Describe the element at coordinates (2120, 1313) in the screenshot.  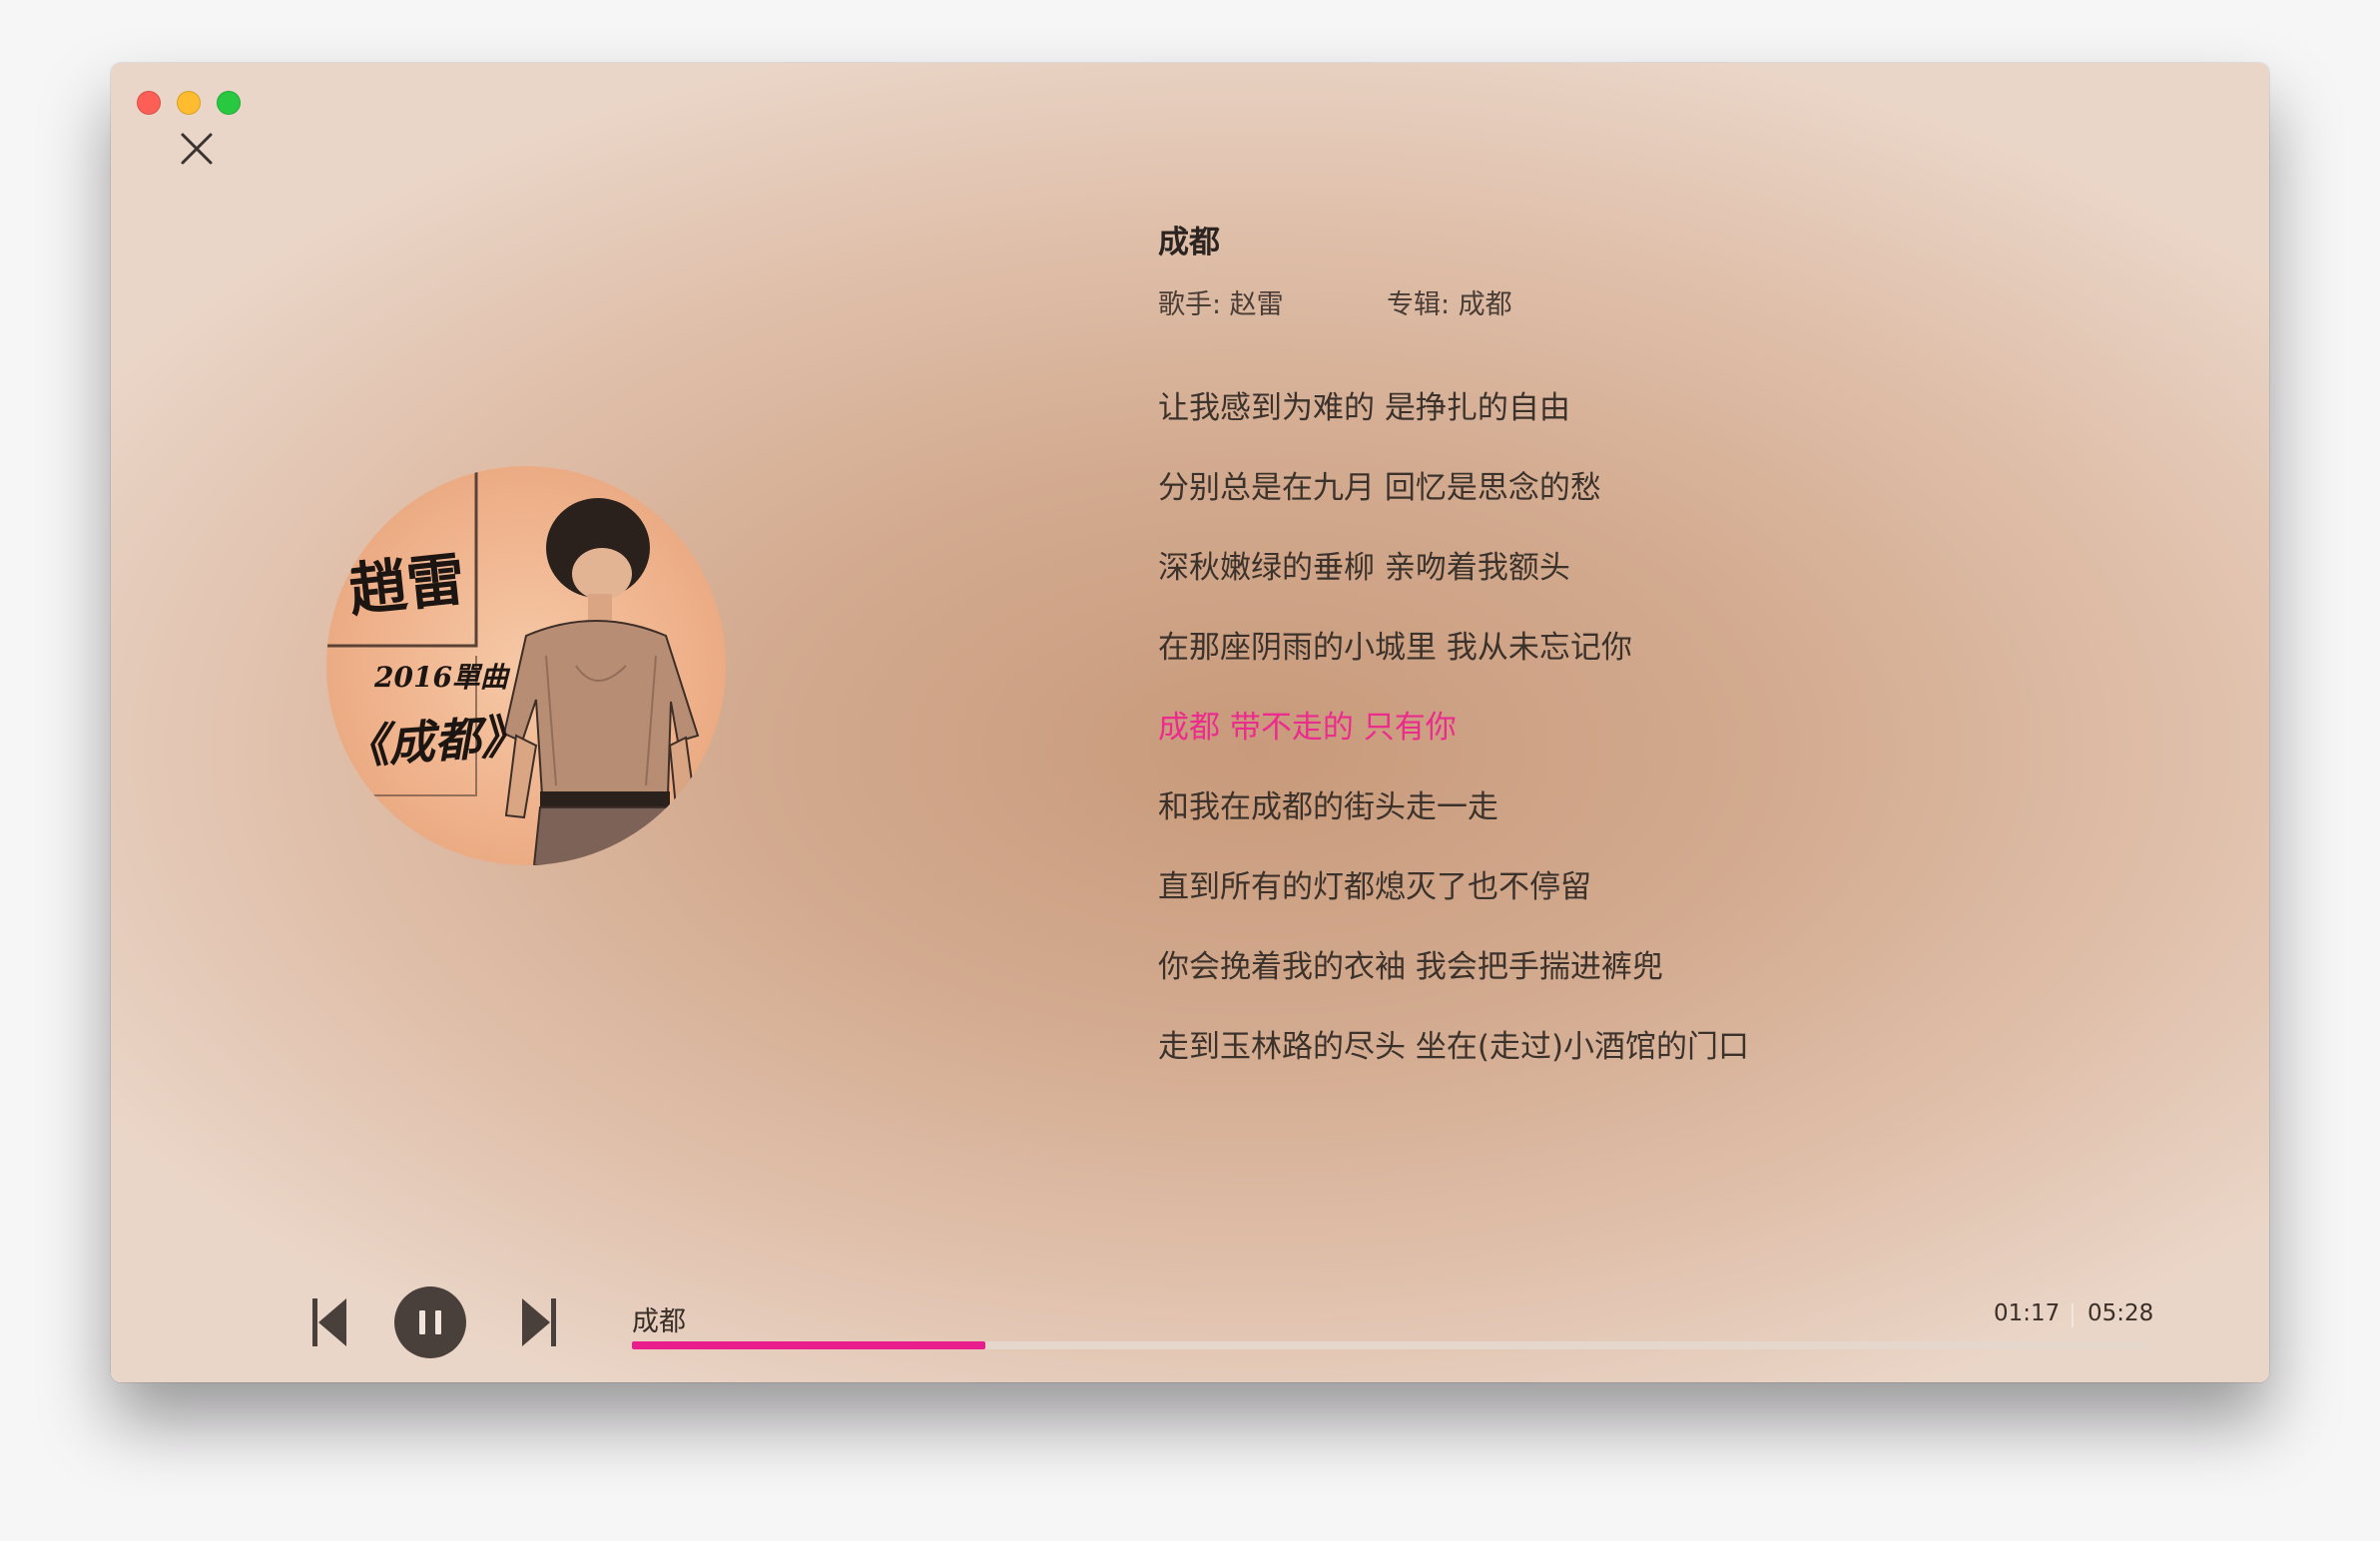
I see `total-time: 05:28` at that location.